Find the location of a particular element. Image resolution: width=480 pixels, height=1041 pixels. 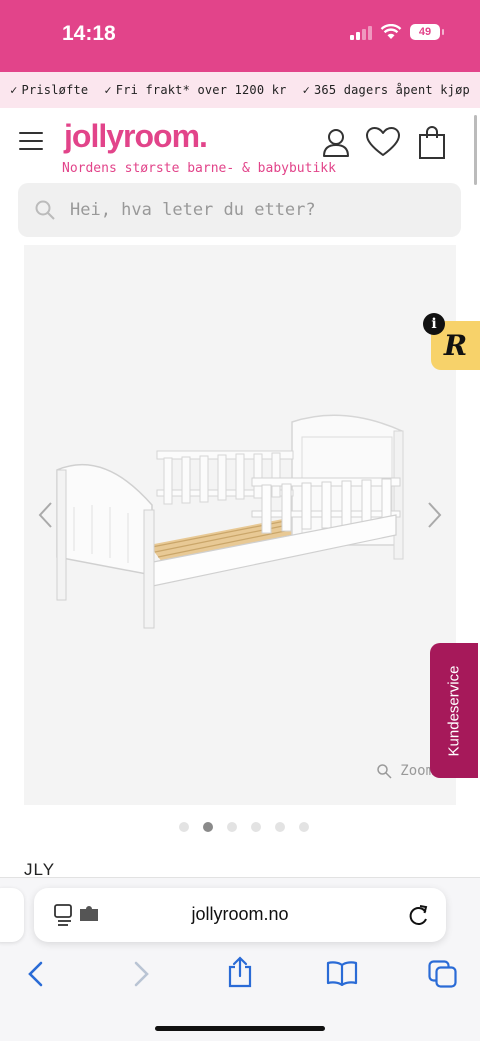

url-text: jollyroom.no is located at coordinates (240, 914).